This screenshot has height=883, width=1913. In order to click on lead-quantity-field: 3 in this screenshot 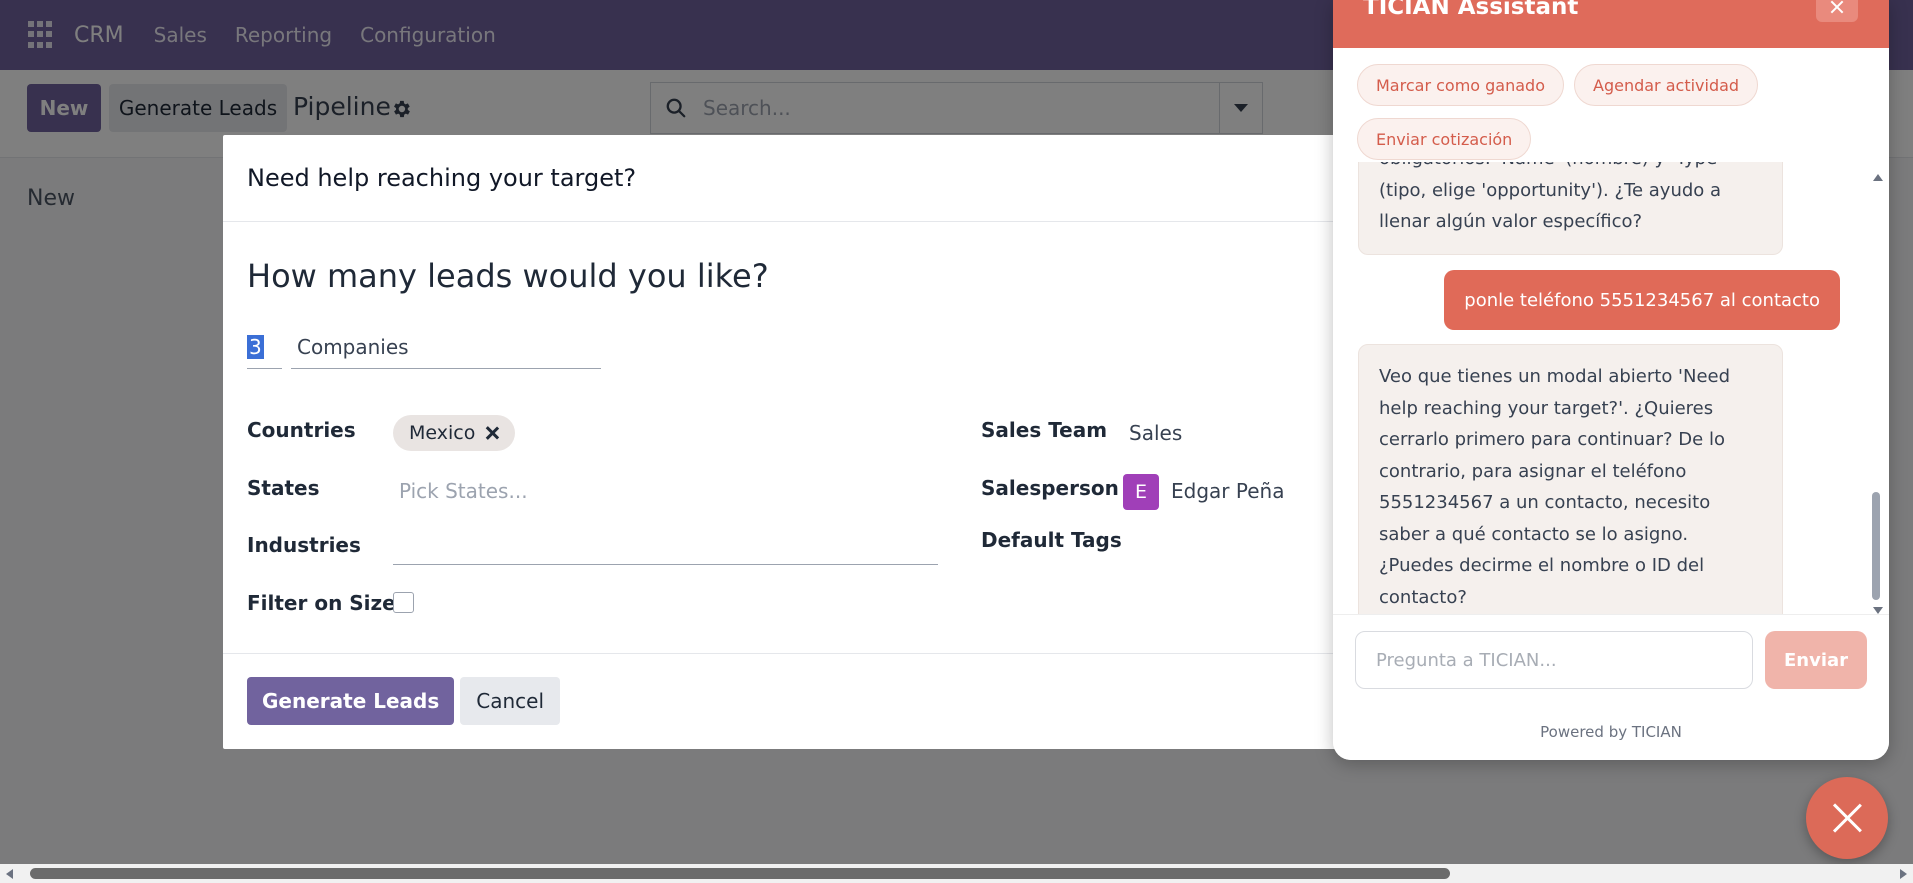, I will do `click(264, 352)`.